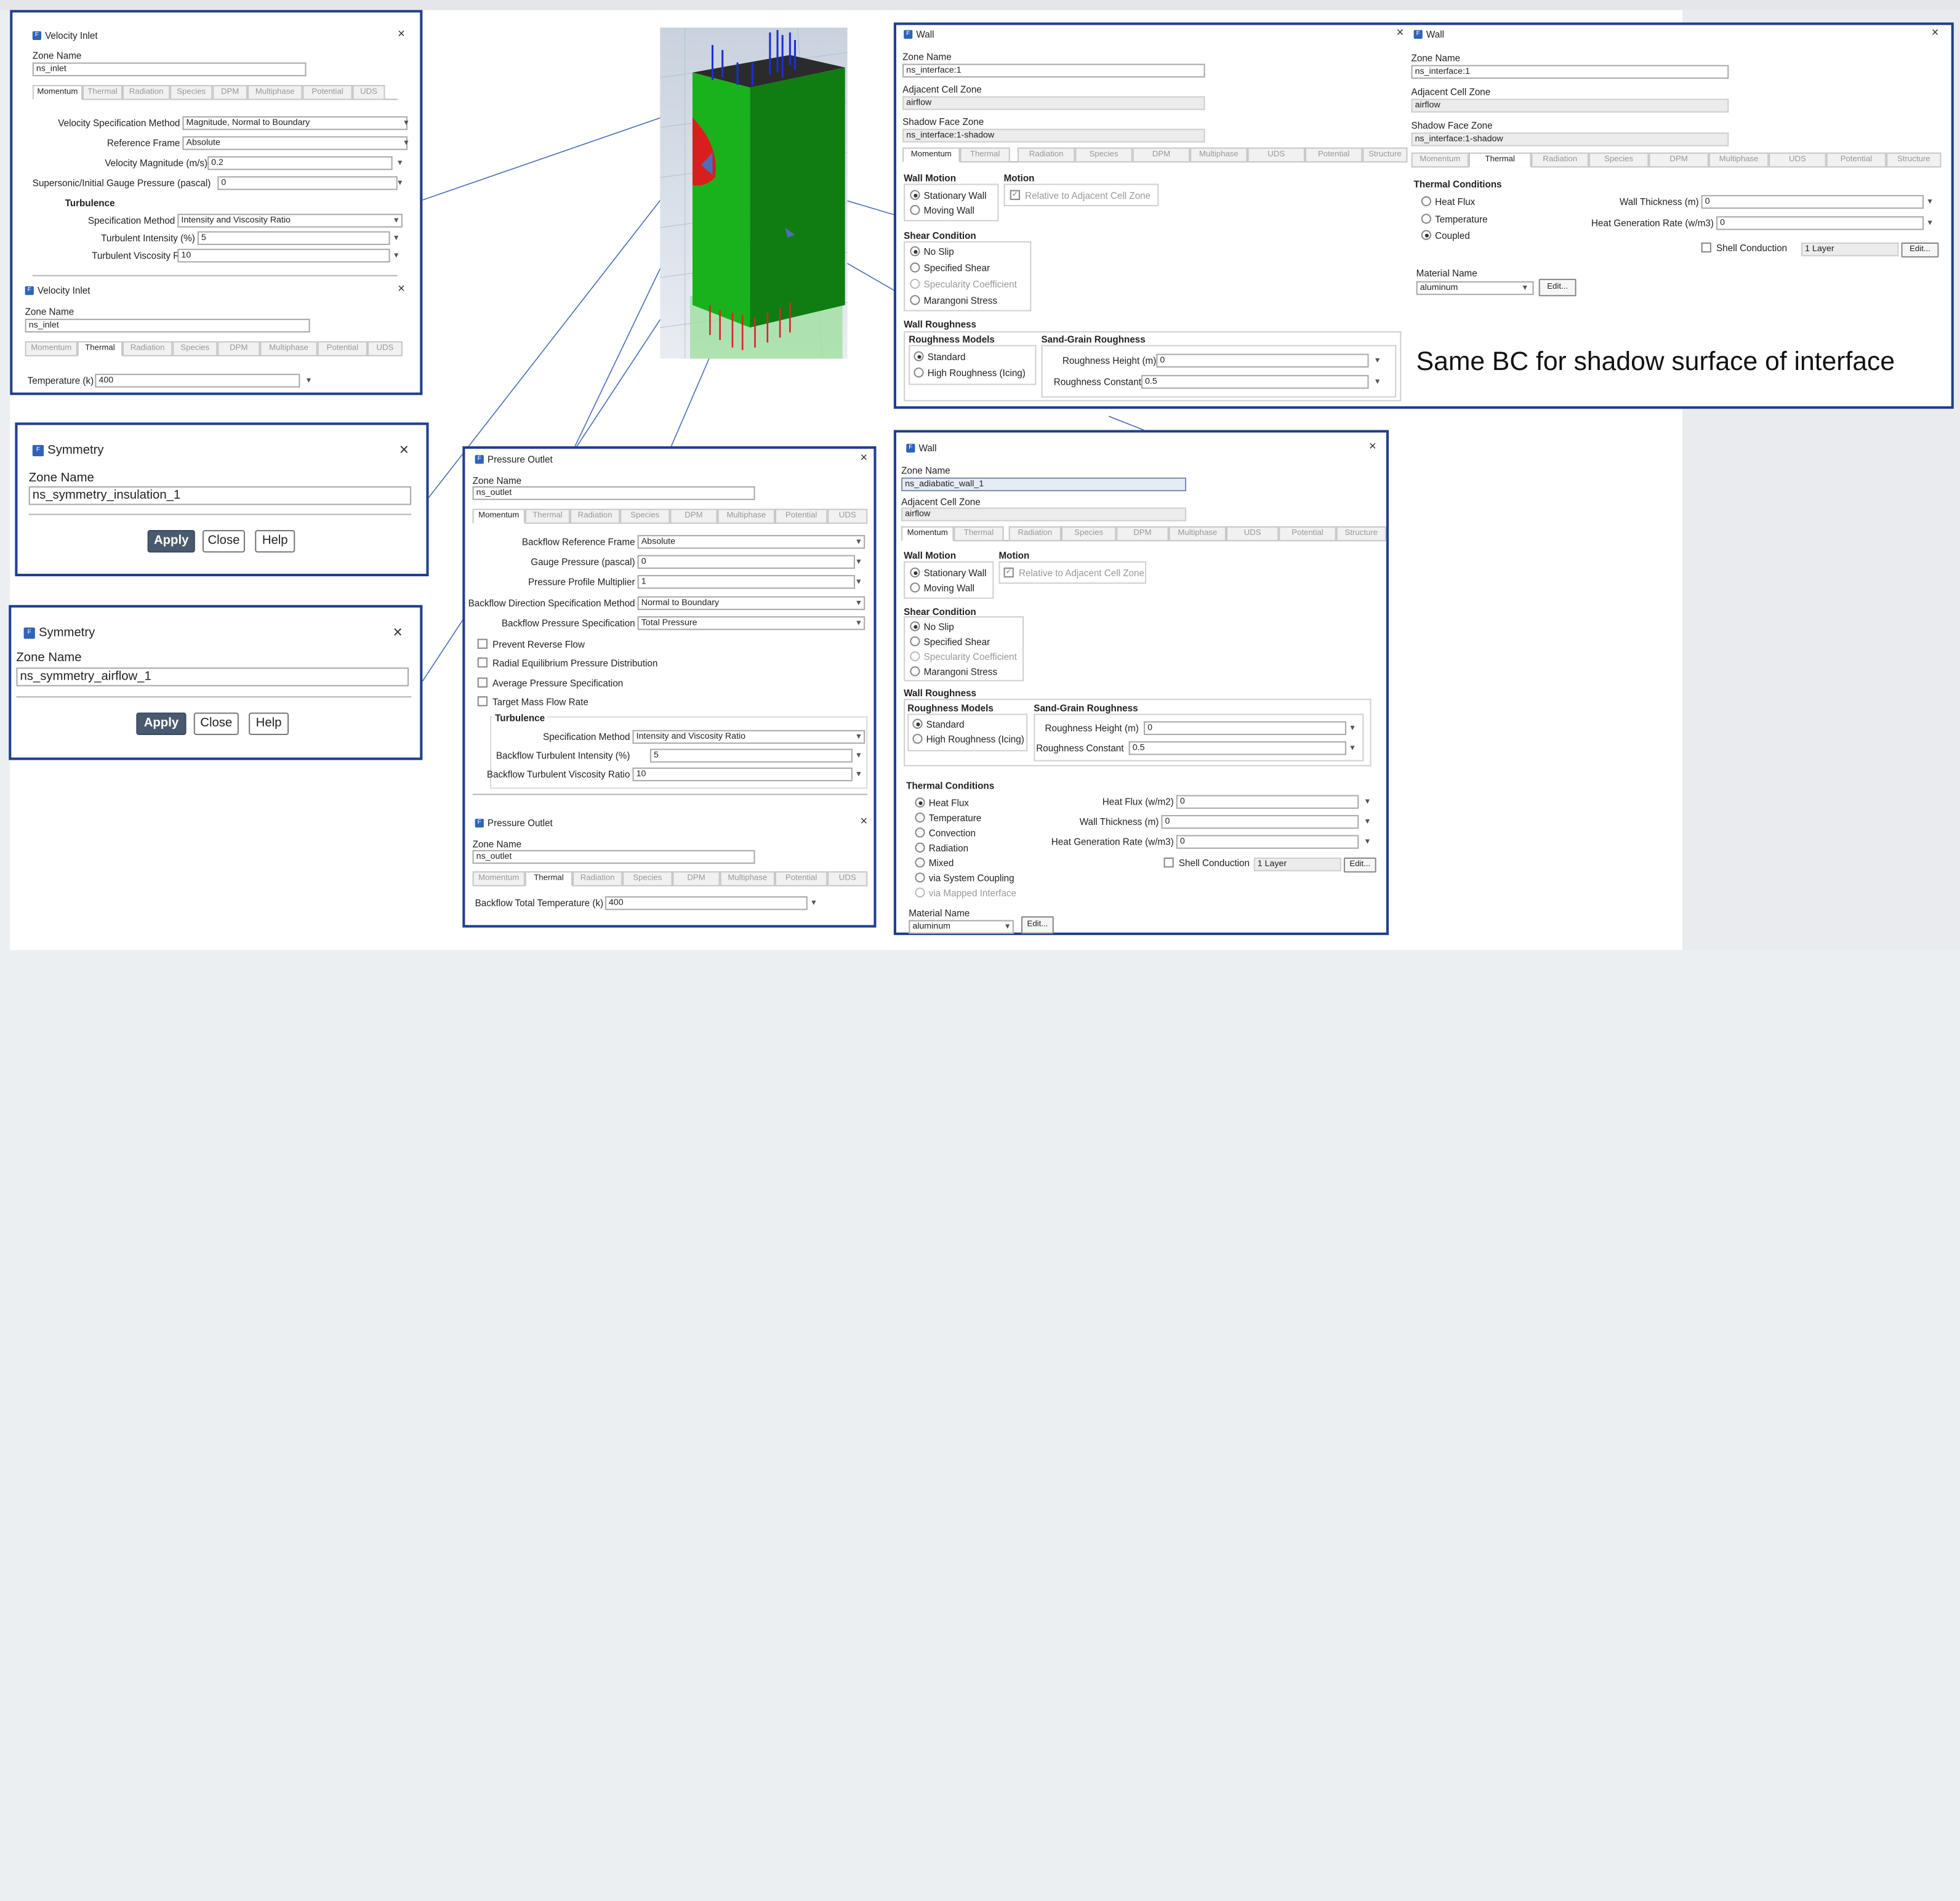 The image size is (1960, 1901). Describe the element at coordinates (915, 626) in the screenshot. I see `no-slip-radio` at that location.